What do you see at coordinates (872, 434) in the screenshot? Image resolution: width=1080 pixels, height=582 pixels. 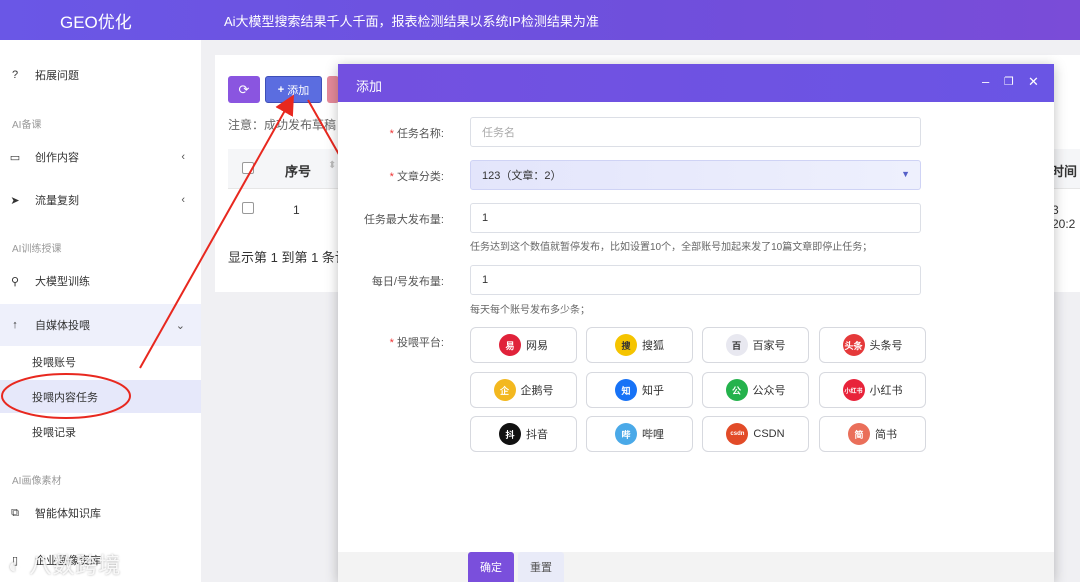 I see `platform-option: 简简书` at bounding box center [872, 434].